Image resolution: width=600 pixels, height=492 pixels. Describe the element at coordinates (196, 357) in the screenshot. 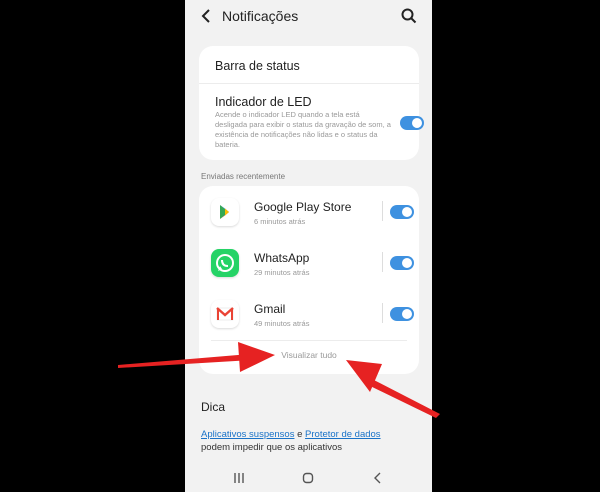

I see `left-red-arrow` at that location.